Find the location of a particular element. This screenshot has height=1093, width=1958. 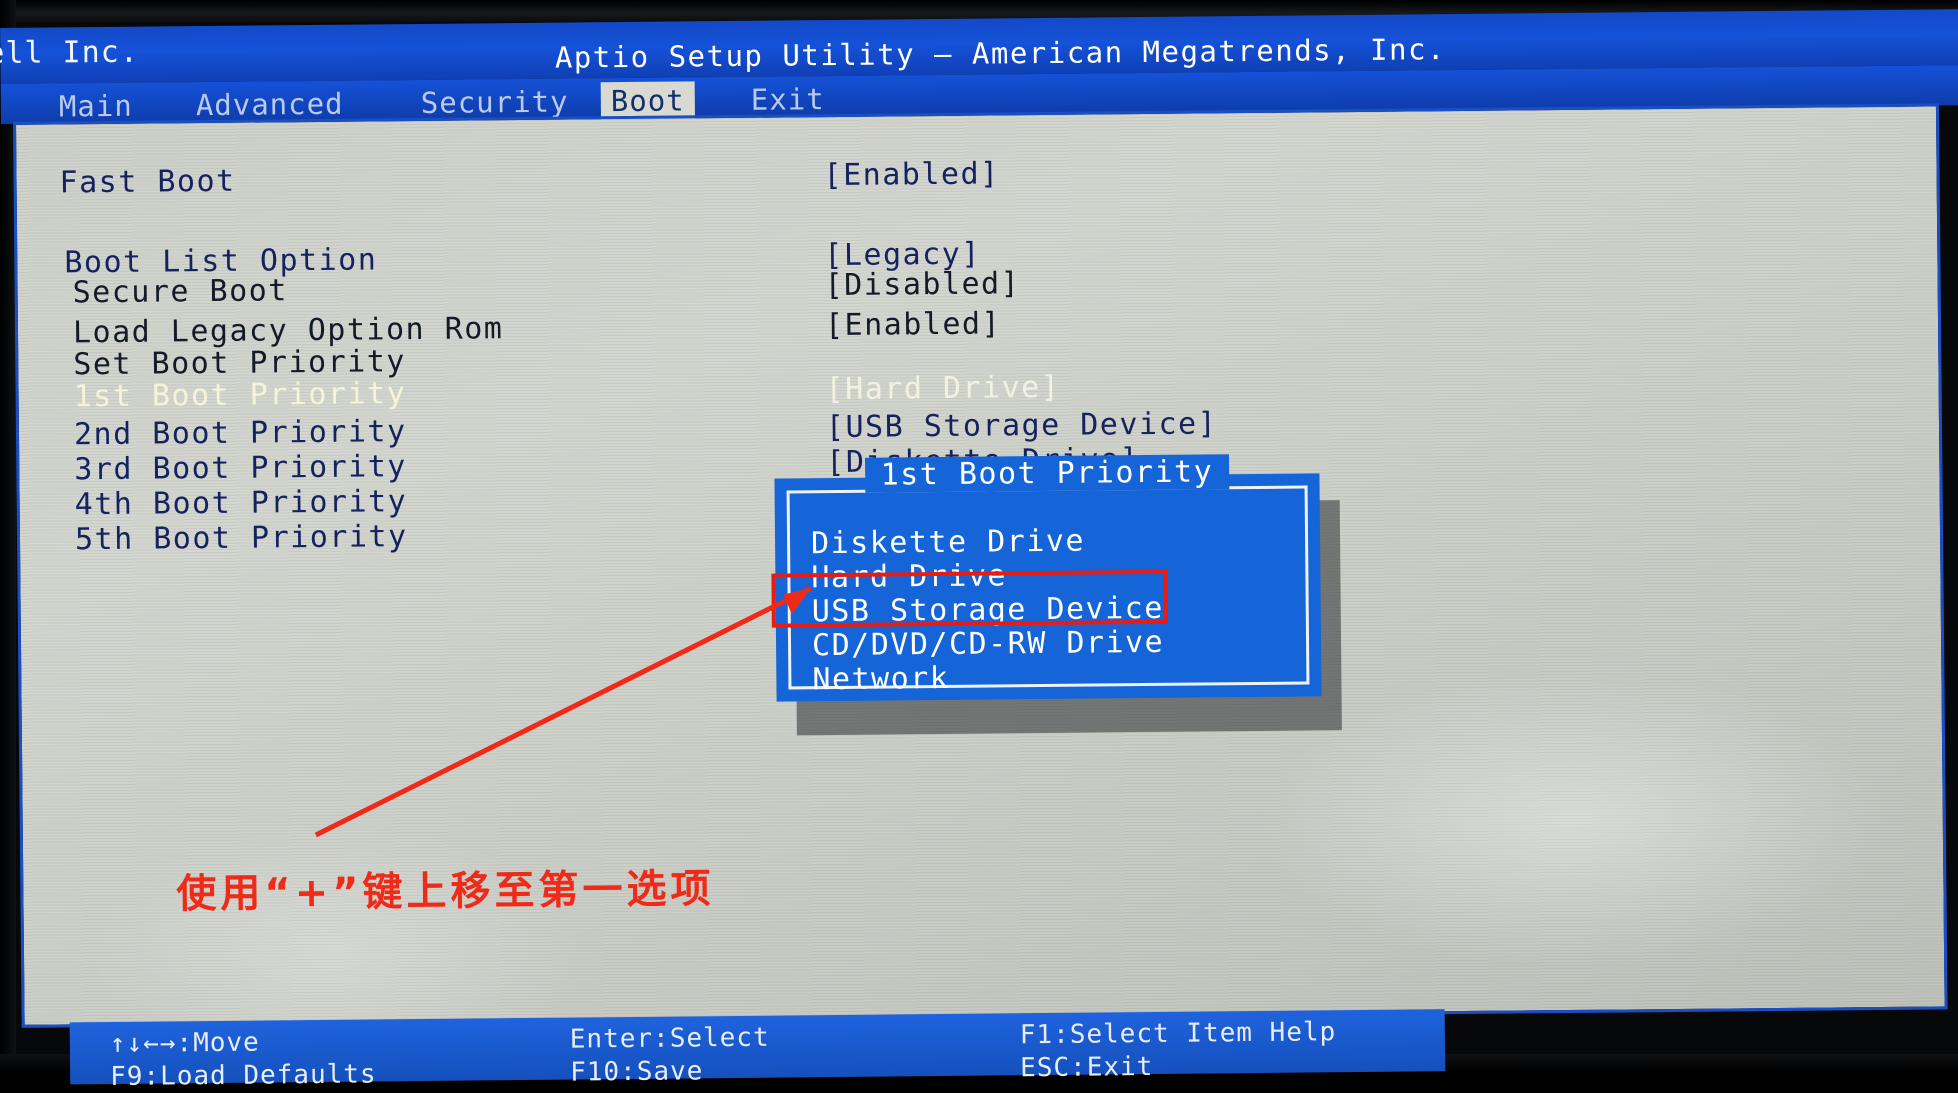

hint-5: ESC:Exit is located at coordinates (1086, 1067).